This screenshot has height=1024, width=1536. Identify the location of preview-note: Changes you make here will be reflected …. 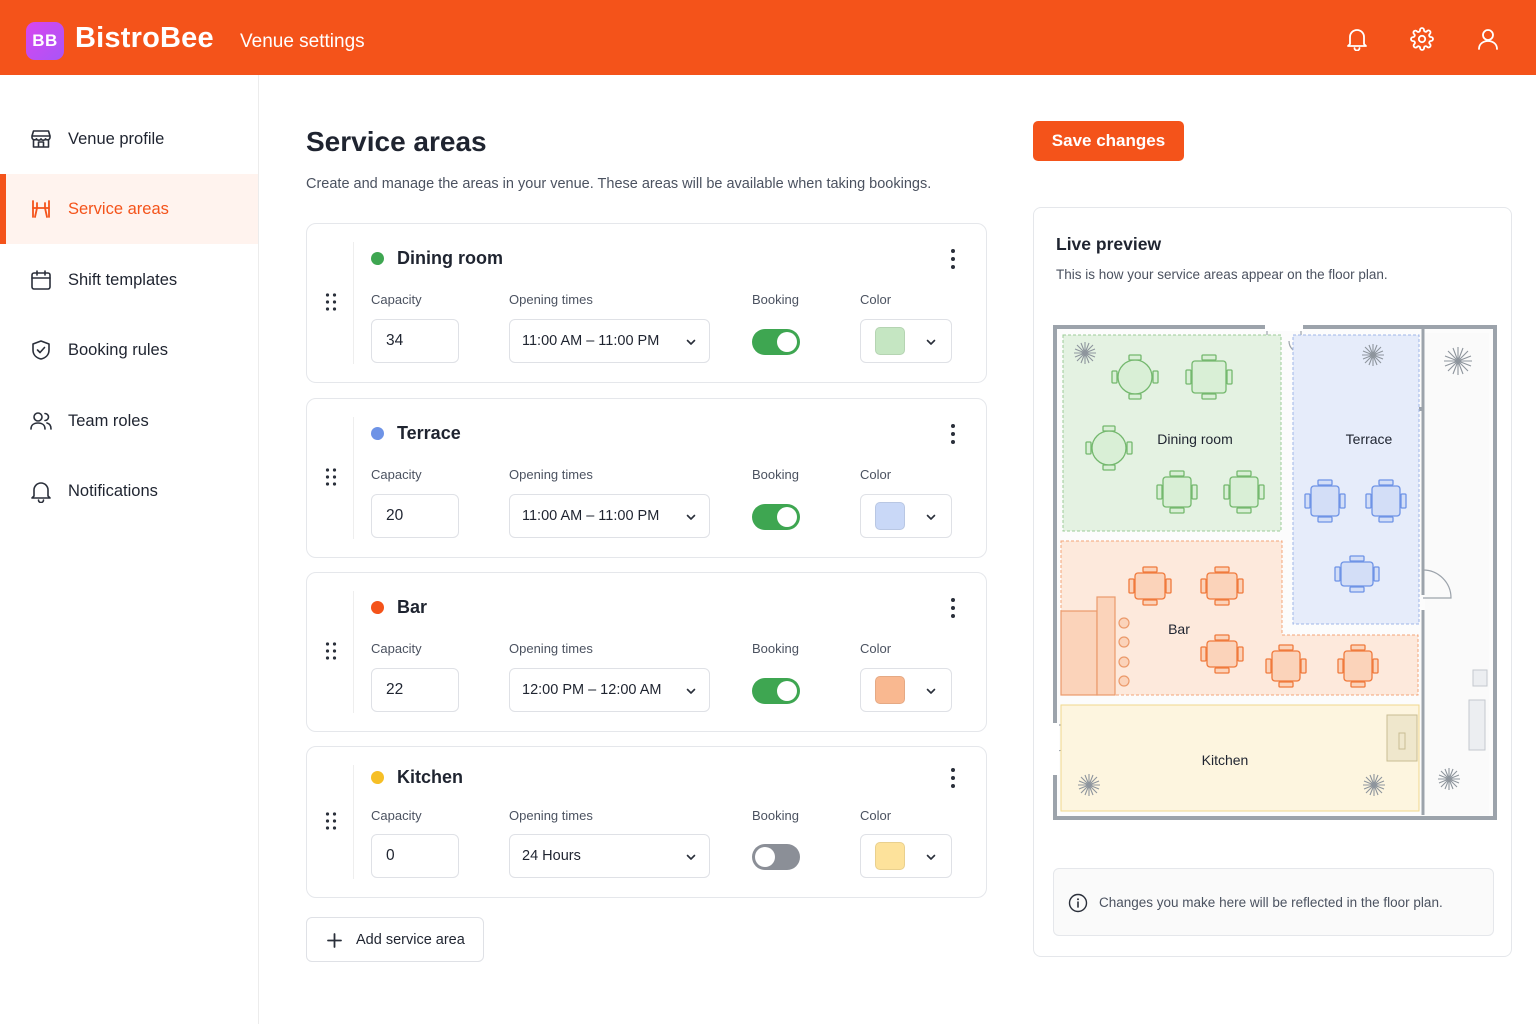
(1273, 902).